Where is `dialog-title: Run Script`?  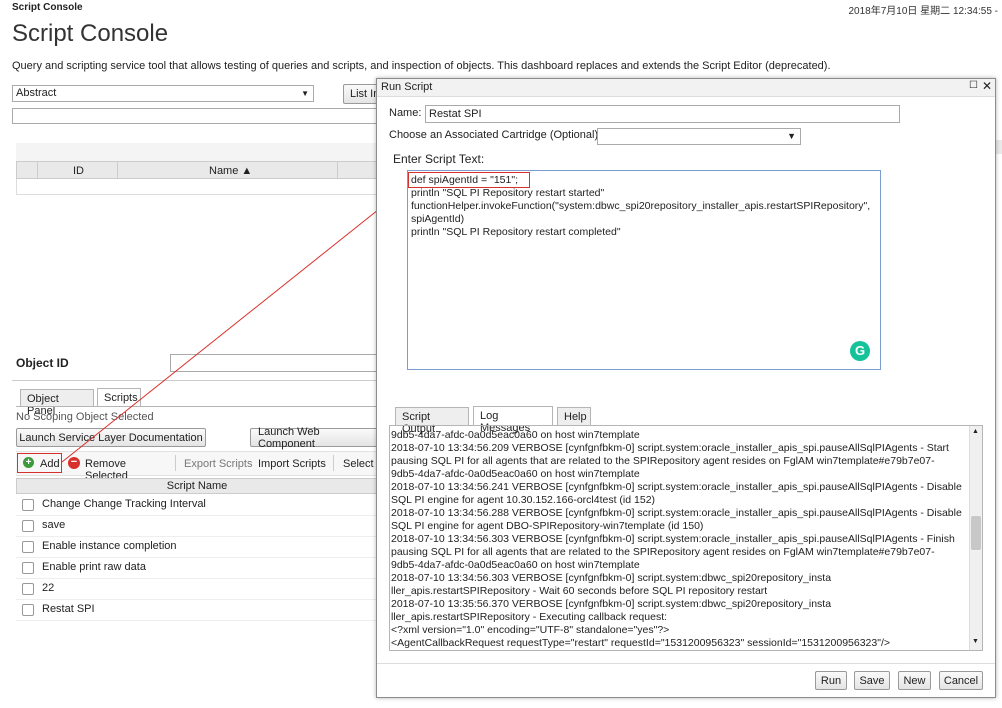 dialog-title: Run Script is located at coordinates (407, 87).